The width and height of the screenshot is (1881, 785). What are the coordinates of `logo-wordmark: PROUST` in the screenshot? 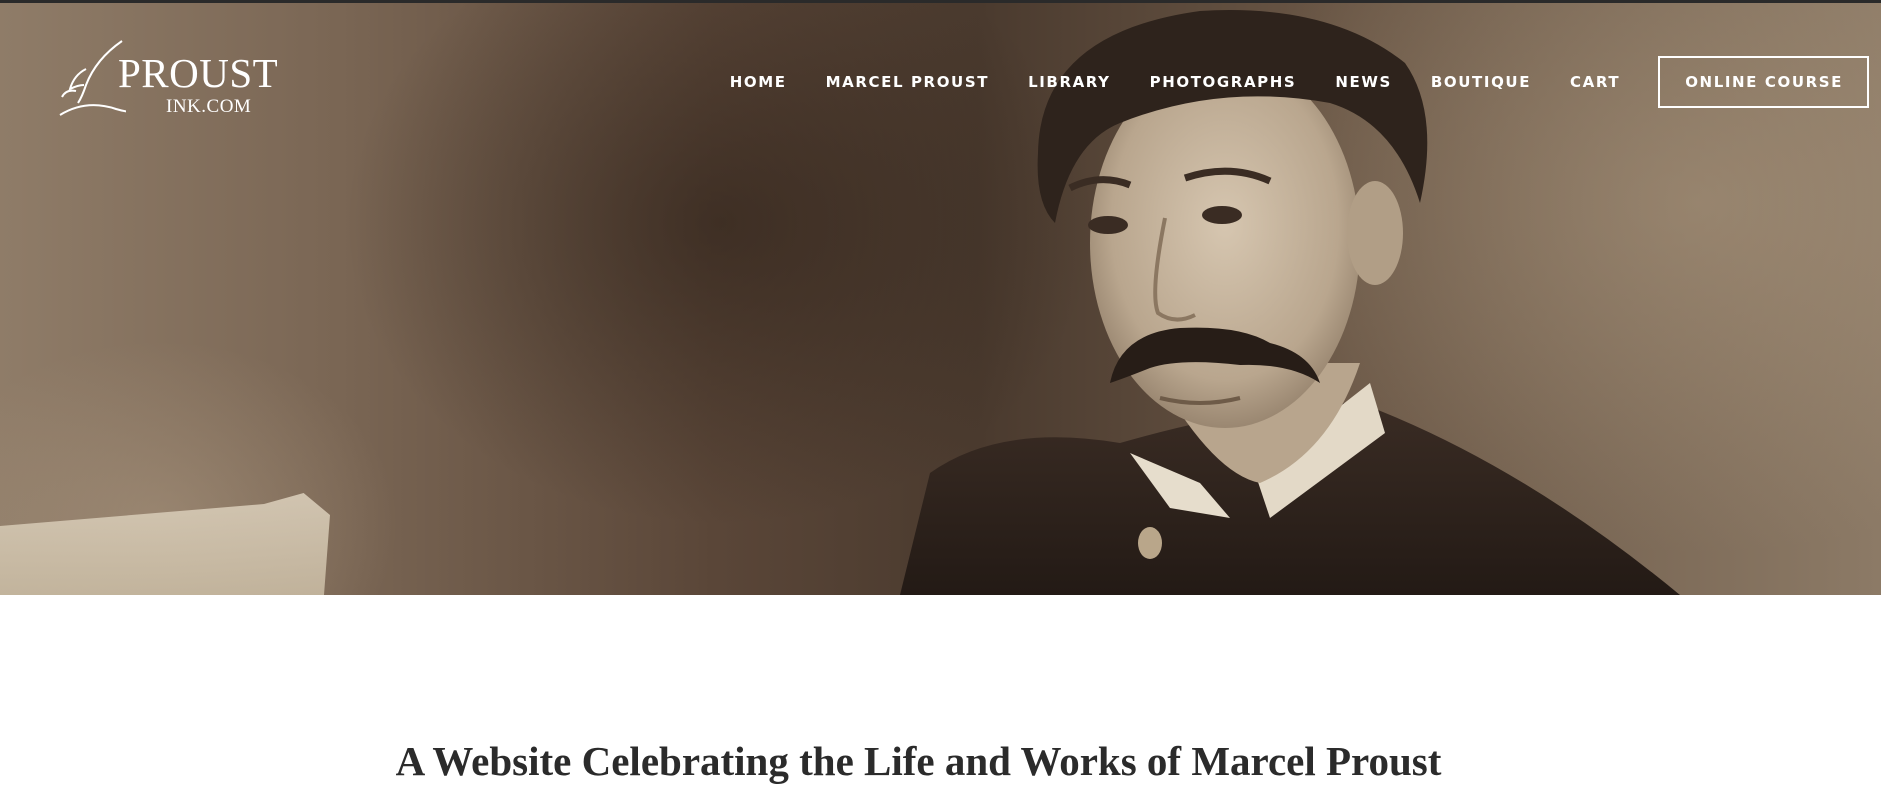 It's located at (198, 73).